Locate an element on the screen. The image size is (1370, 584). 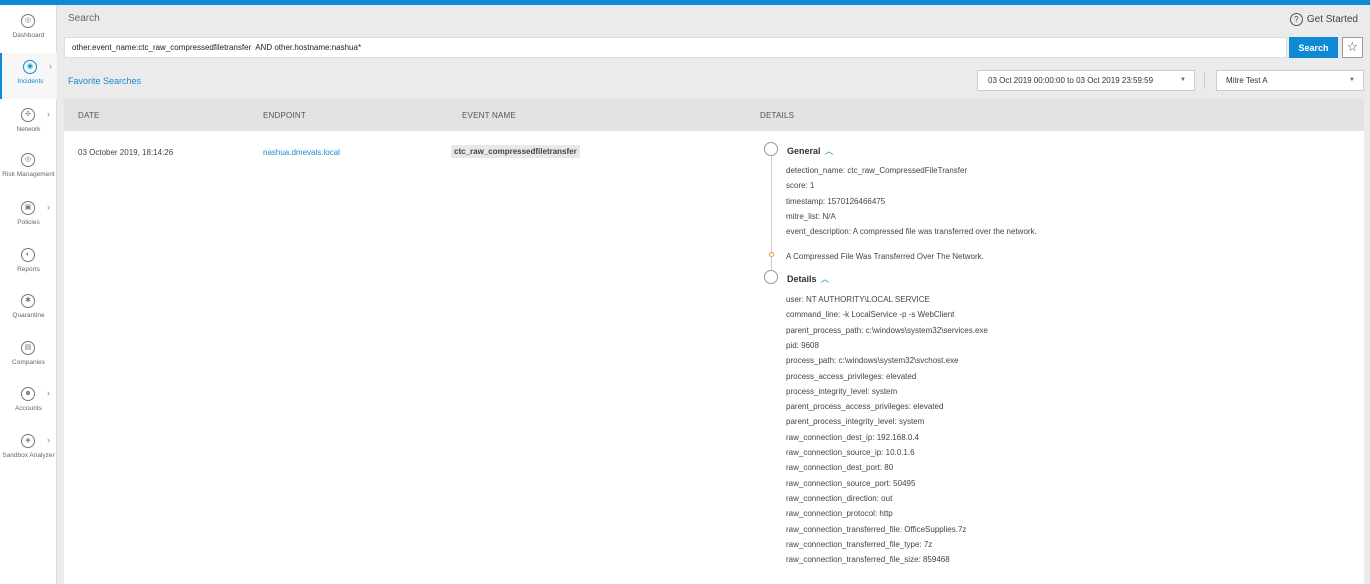
detail-field: raw_connection_transferred_file_type: 7z is located at coordinates (859, 544).